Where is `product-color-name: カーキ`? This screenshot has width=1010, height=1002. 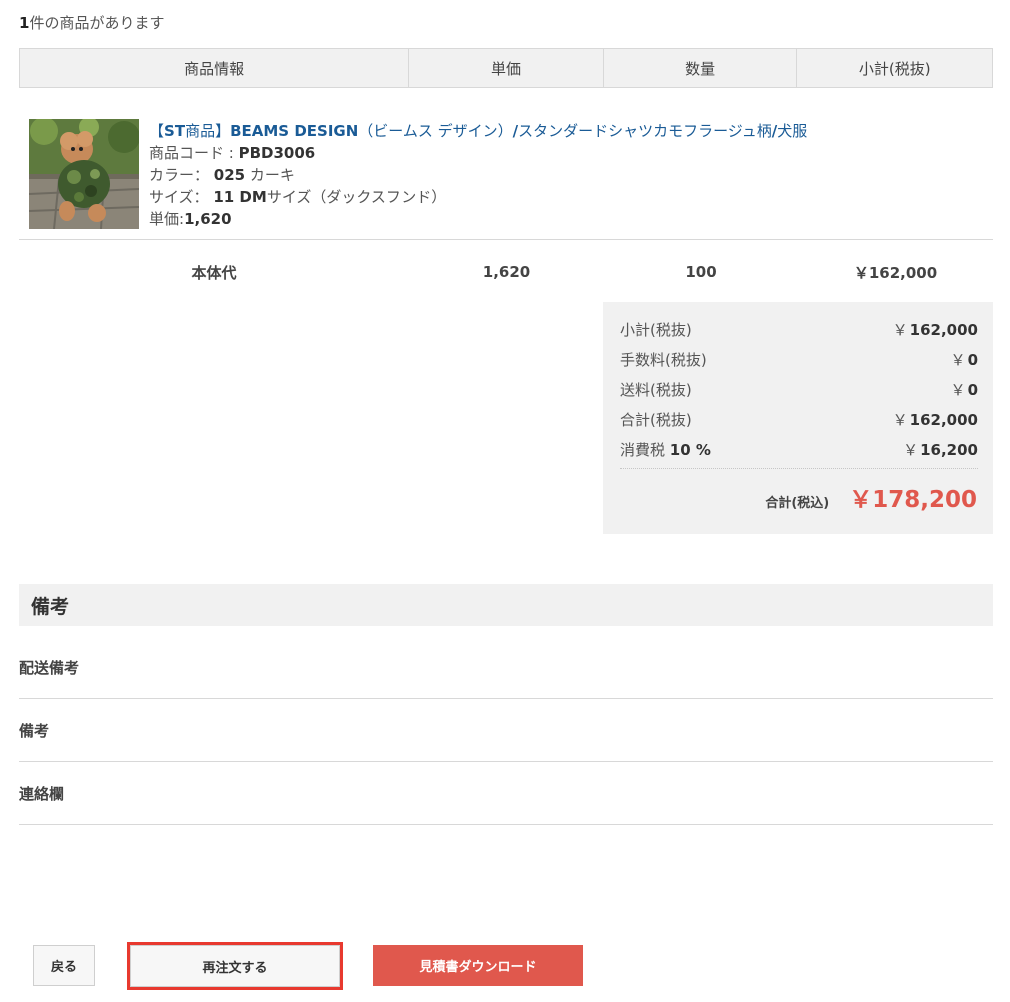 product-color-name: カーキ is located at coordinates (270, 175).